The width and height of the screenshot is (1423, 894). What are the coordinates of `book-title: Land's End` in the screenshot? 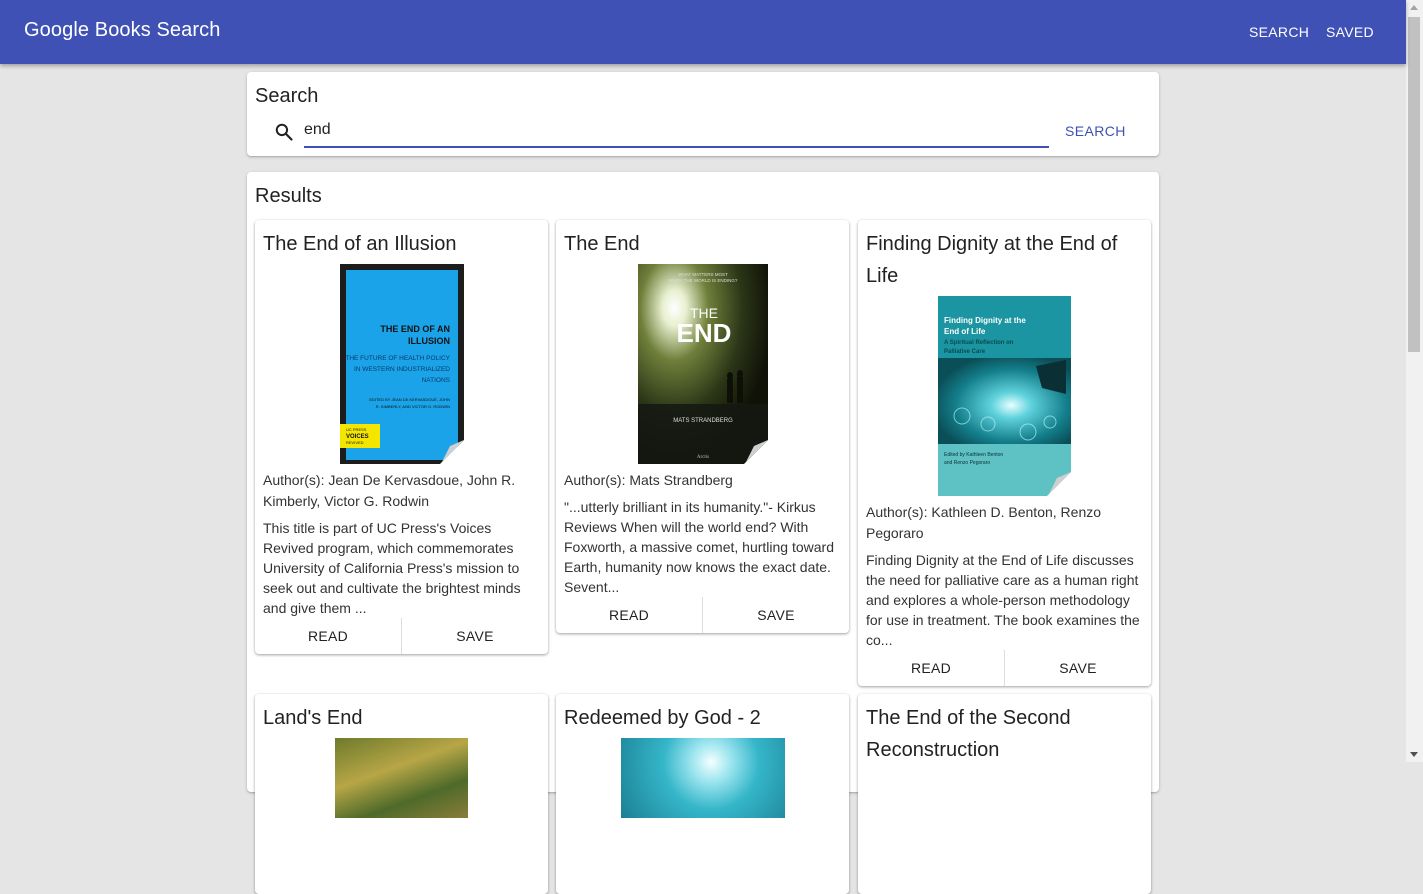 It's located at (313, 718).